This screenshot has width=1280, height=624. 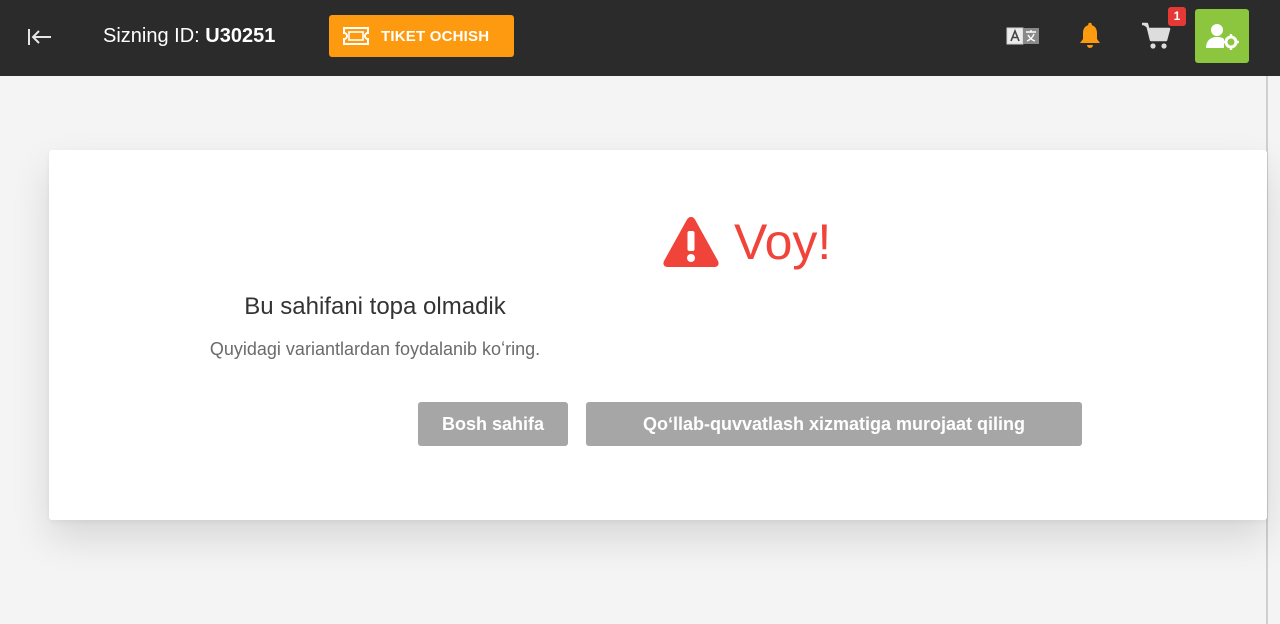 I want to click on user-id-display: Sizning ID: U30251, so click(x=189, y=36).